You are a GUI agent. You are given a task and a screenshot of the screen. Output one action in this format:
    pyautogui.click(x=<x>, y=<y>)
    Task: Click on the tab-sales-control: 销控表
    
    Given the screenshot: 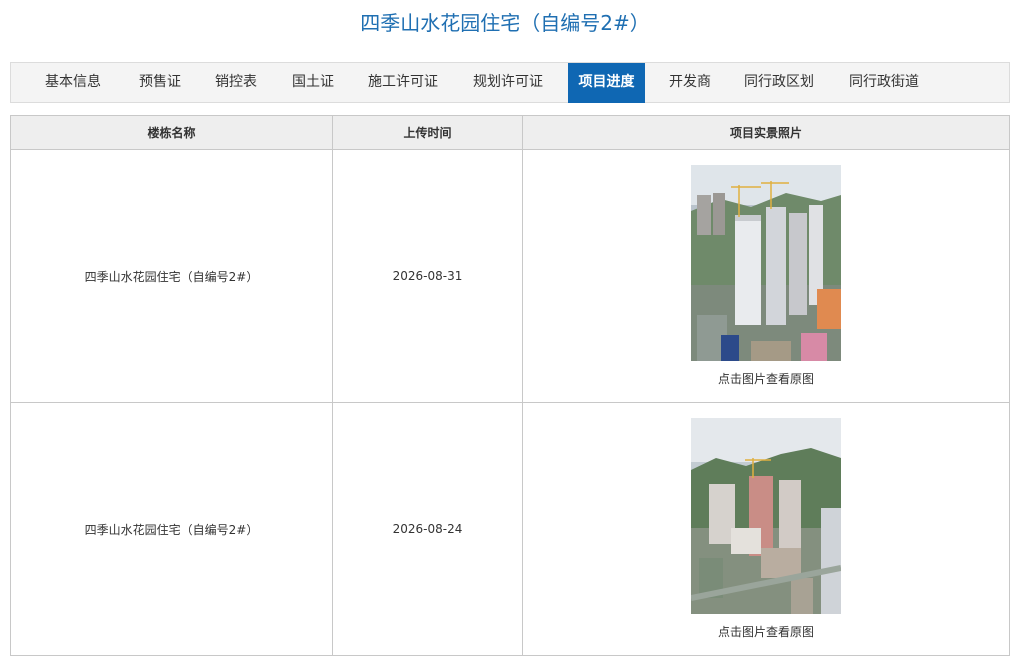 What is the action you would take?
    pyautogui.click(x=236, y=82)
    